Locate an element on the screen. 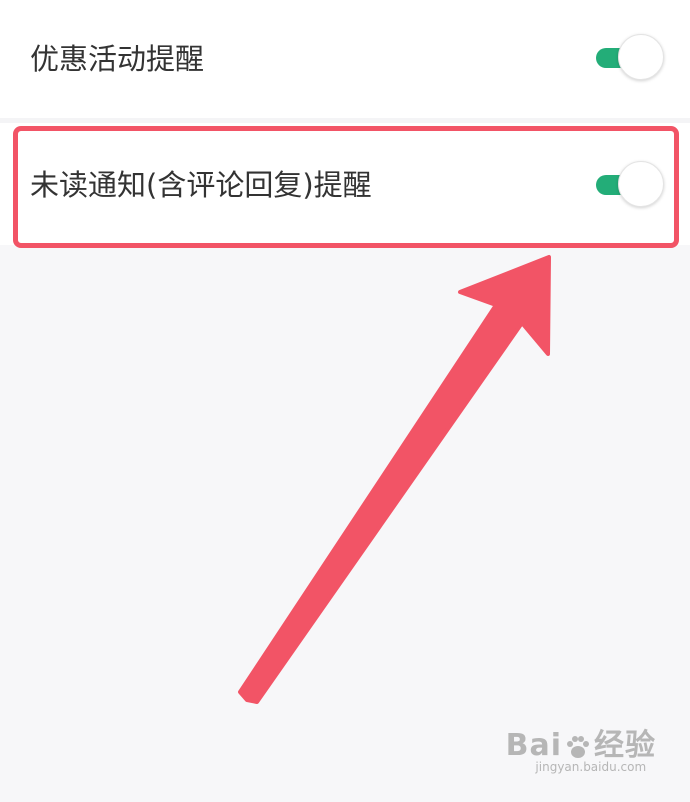 The image size is (690, 802). setting-label-promo-reminder: 优惠活动提醒 is located at coordinates (117, 59).